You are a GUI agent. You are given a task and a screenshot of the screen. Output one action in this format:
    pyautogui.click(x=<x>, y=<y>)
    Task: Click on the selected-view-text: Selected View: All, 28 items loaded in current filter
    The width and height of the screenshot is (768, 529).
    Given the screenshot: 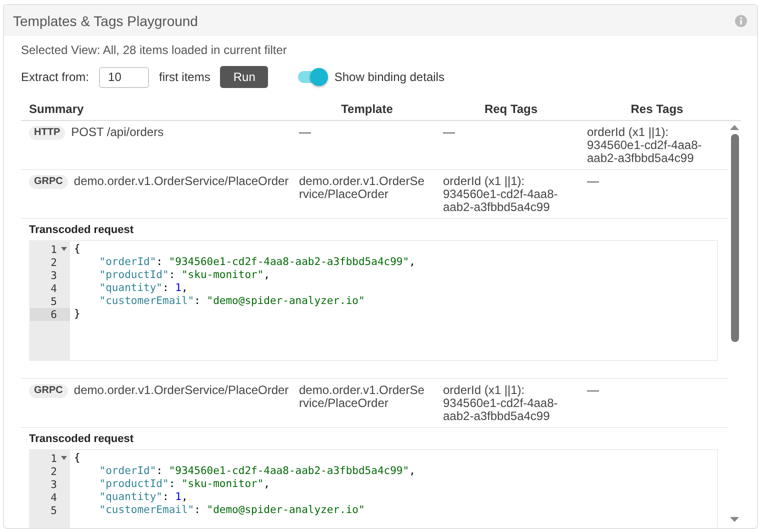 What is the action you would take?
    pyautogui.click(x=154, y=50)
    